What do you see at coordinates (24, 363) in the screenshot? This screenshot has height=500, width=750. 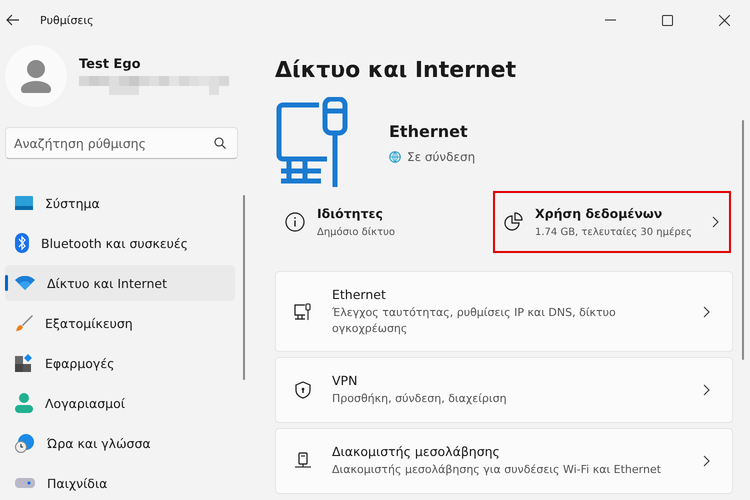 I see `apps-icon` at bounding box center [24, 363].